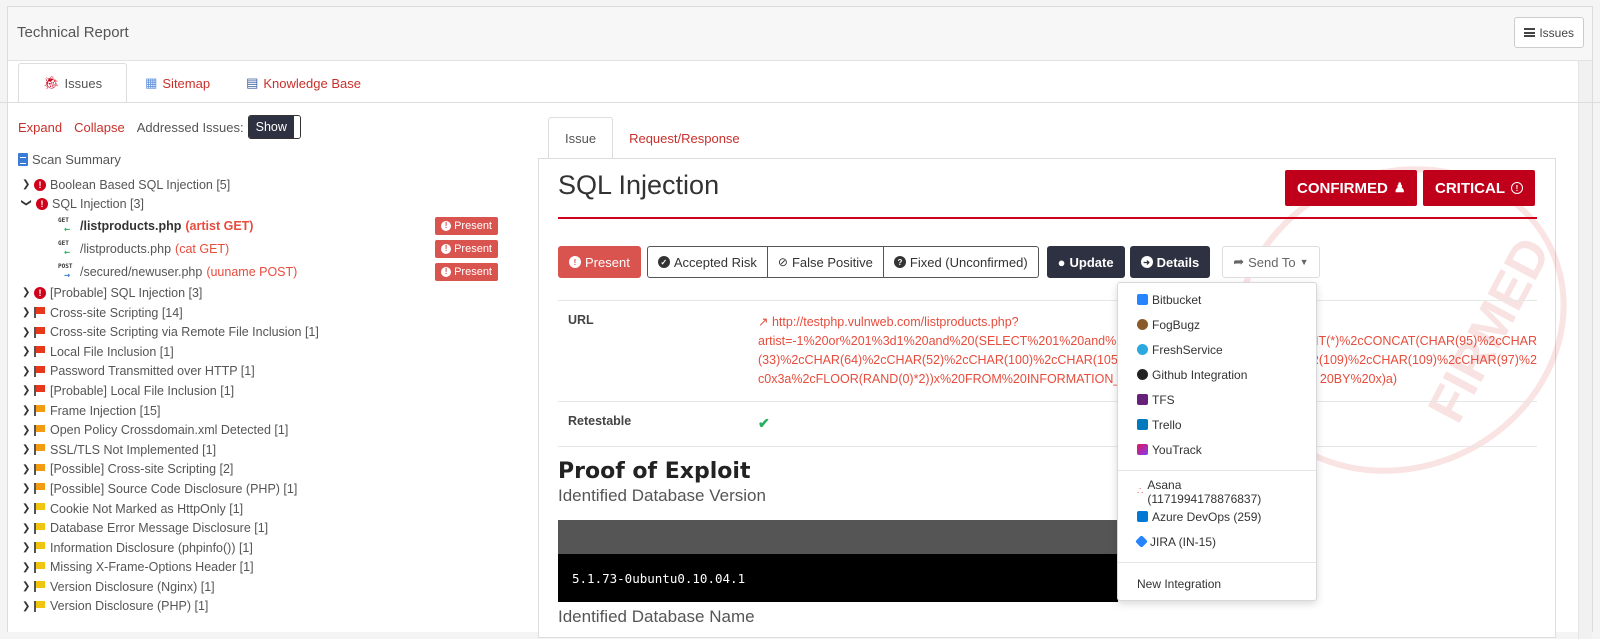 This screenshot has height=639, width=1600. Describe the element at coordinates (764, 423) in the screenshot. I see `check-icon: ✔` at that location.